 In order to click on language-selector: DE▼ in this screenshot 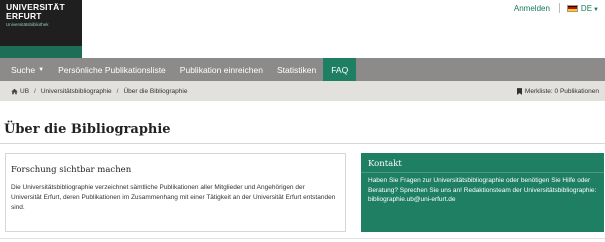, I will do `click(590, 8)`.